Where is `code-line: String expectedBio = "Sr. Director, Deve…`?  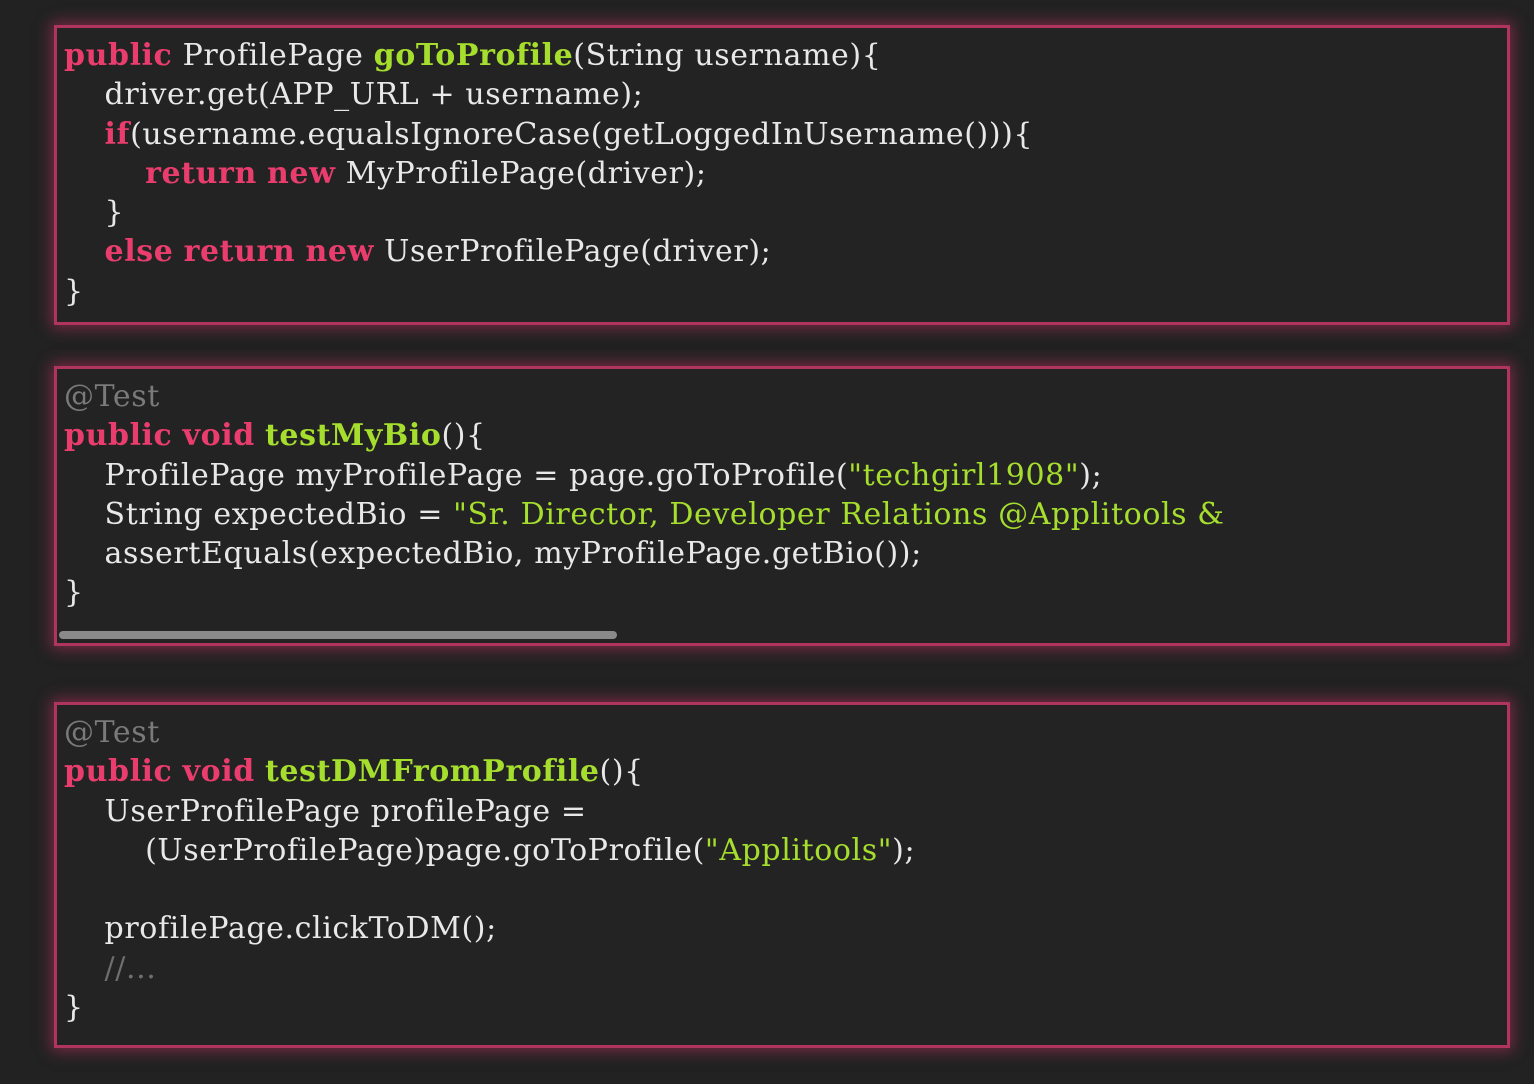
code-line: String expectedBio = "Sr. Director, Deve… is located at coordinates (644, 514).